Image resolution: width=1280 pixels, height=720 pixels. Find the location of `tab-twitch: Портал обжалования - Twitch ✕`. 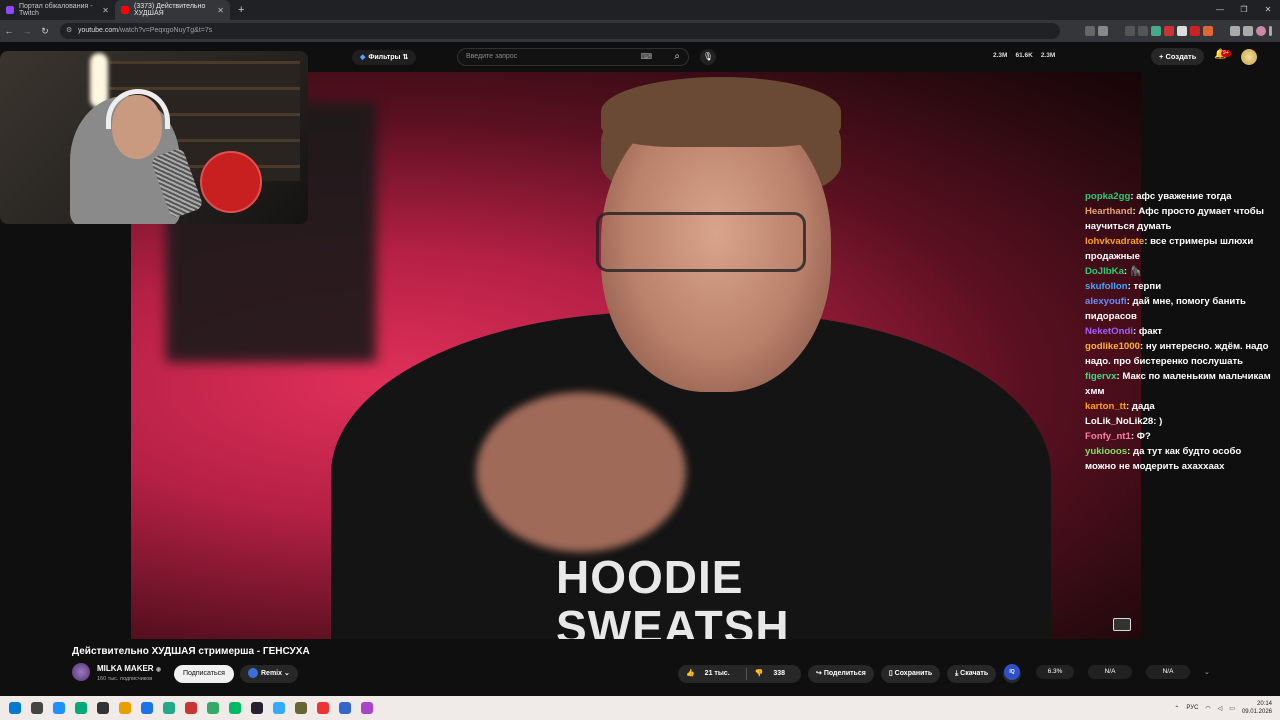

tab-twitch: Портал обжалования - Twitch ✕ is located at coordinates (57, 10).